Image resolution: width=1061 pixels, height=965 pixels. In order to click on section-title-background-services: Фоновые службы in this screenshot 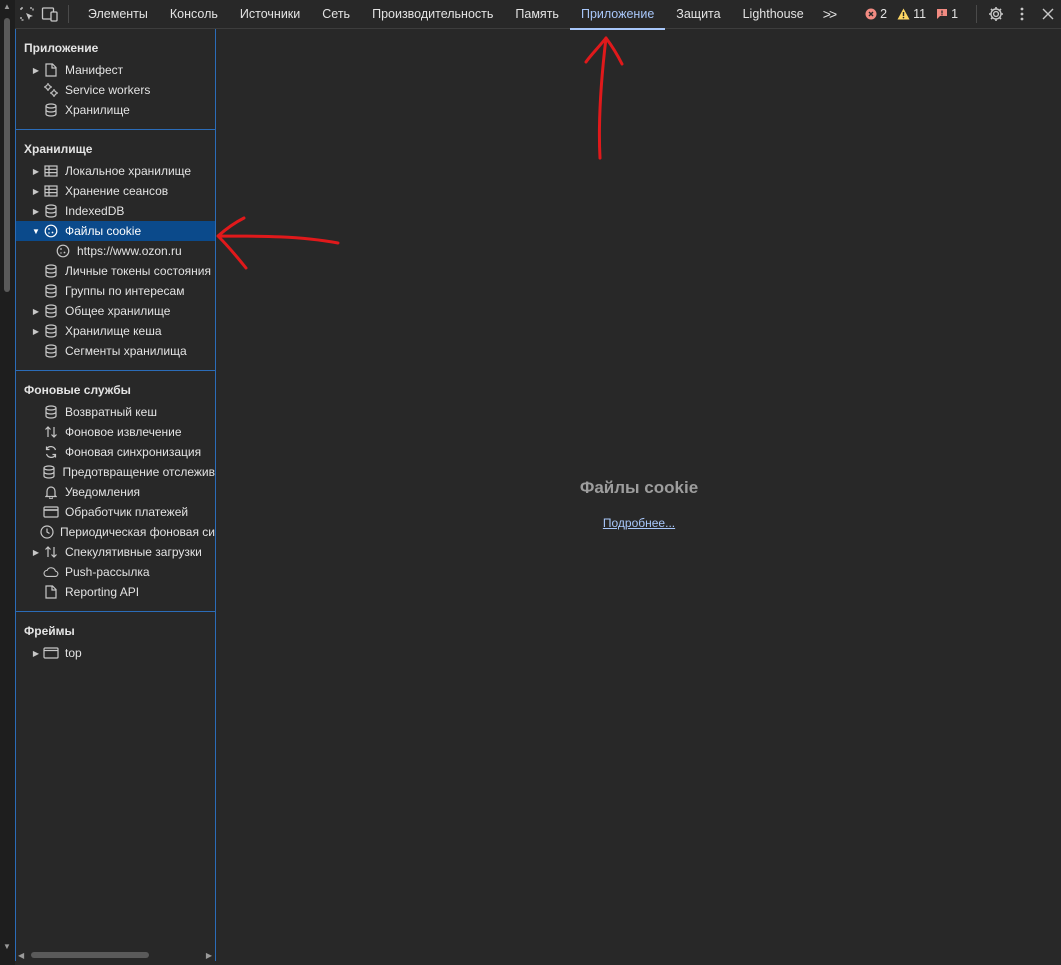, I will do `click(77, 390)`.